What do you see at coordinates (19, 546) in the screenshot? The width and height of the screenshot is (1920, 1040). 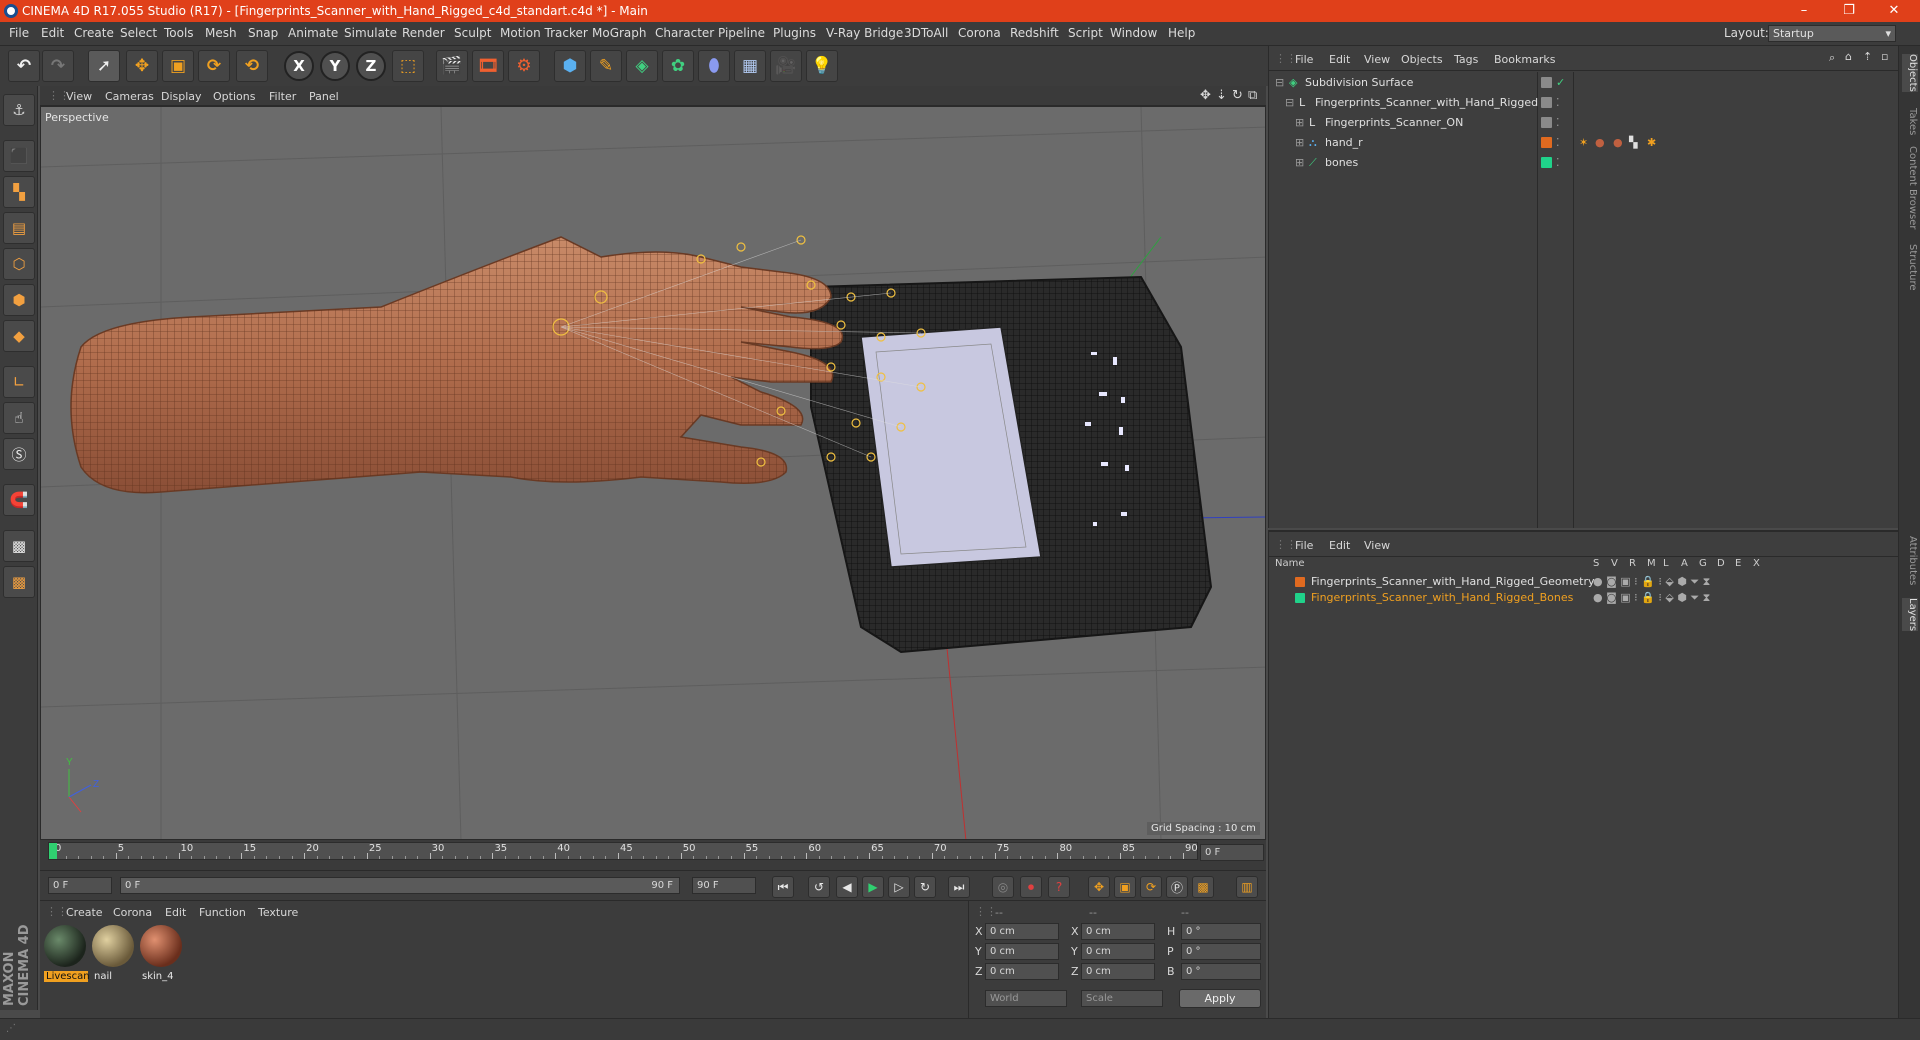 I see `workplane-grid-icon: ▩` at bounding box center [19, 546].